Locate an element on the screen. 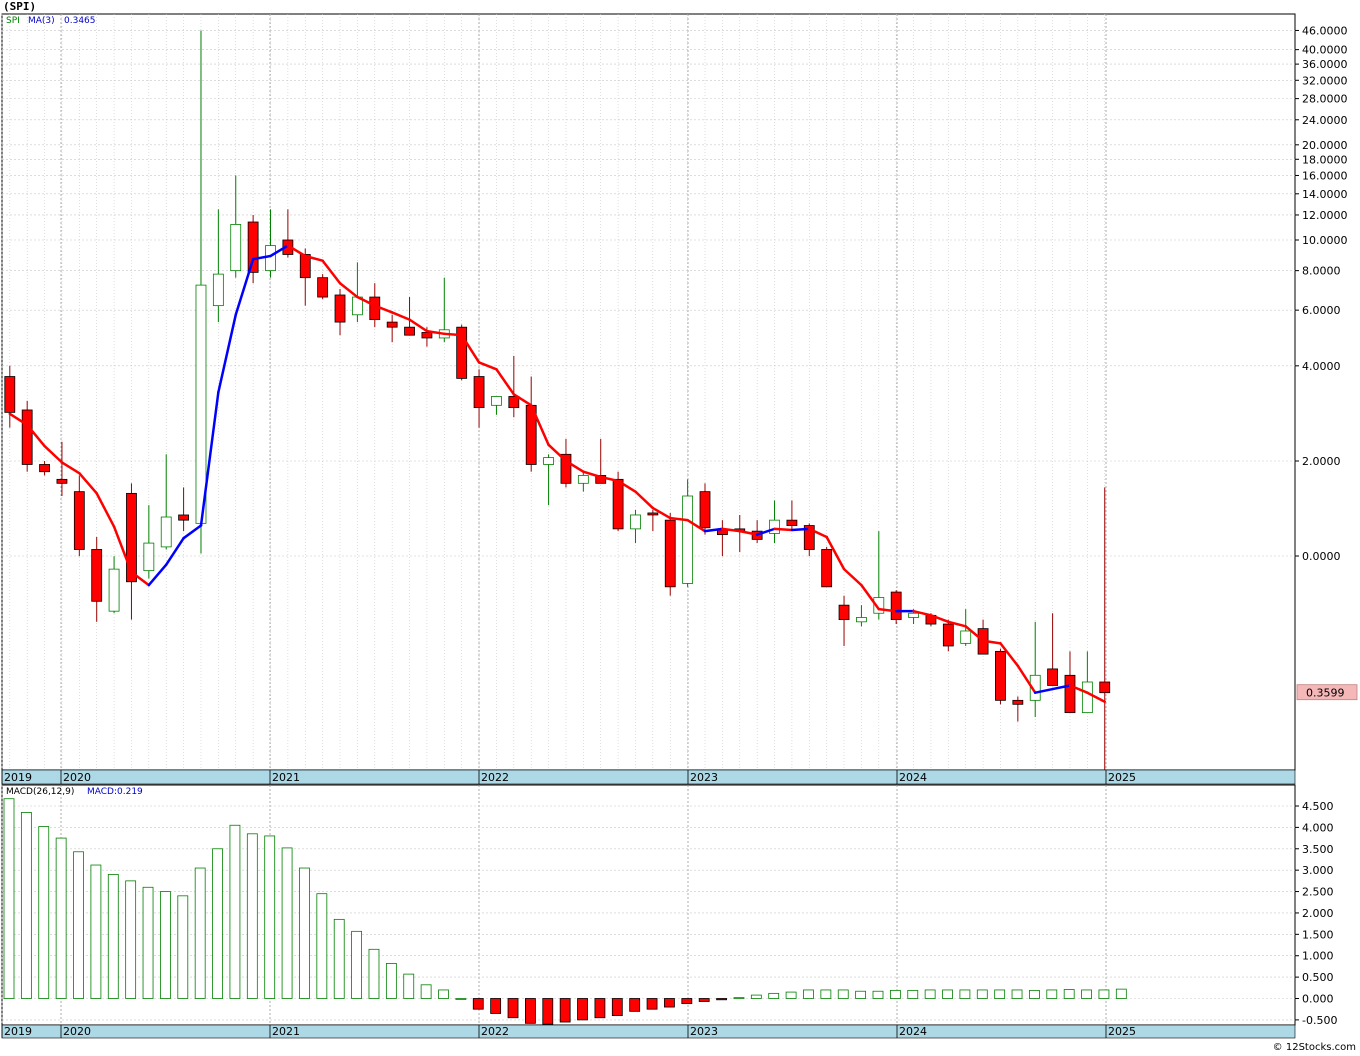  price-legend-symbol: SPI is located at coordinates (13, 21).